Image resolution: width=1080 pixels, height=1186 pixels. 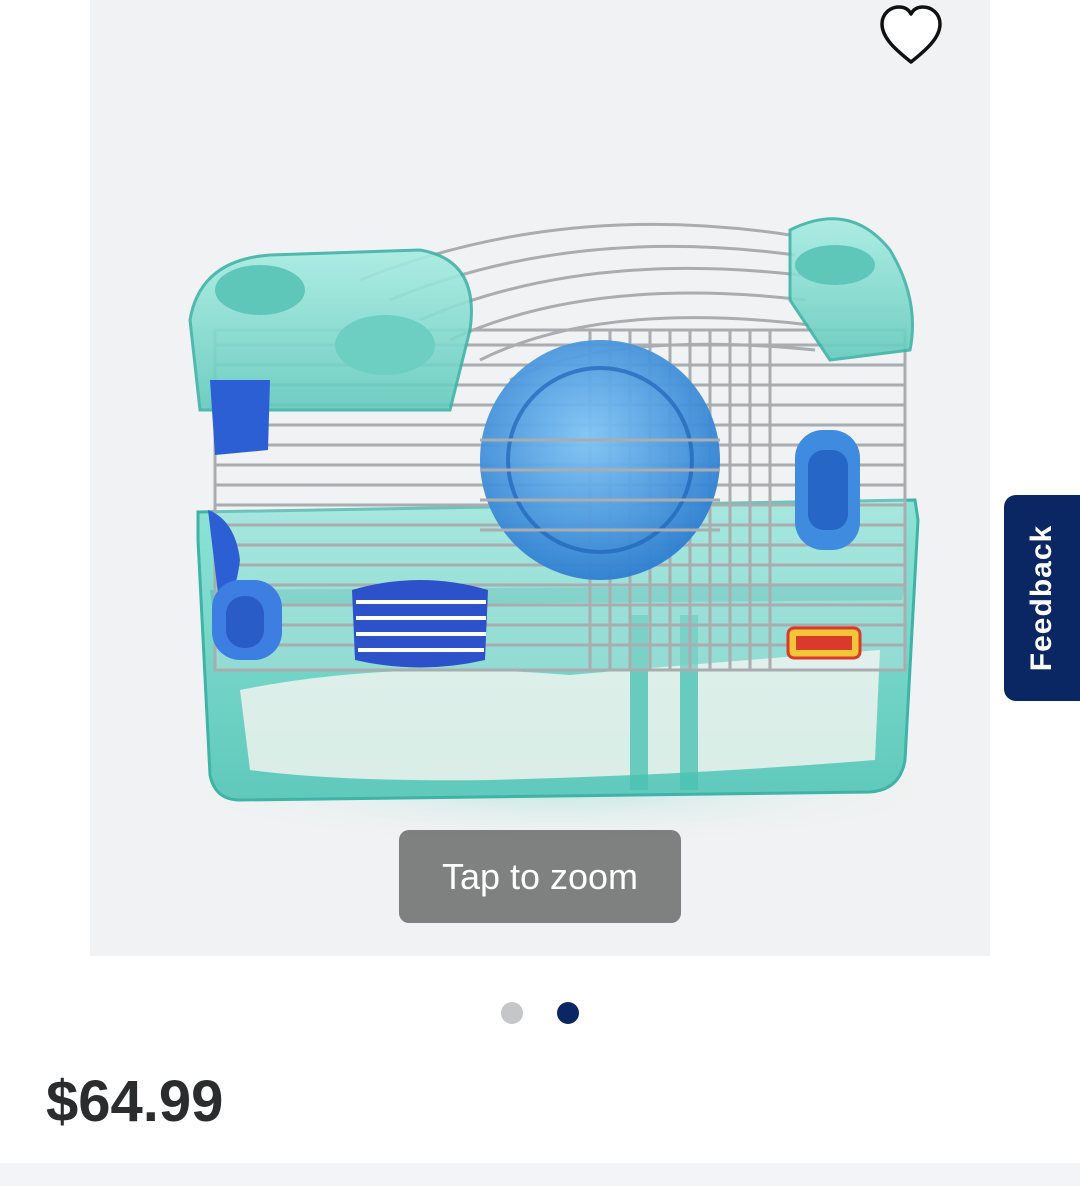 I want to click on tap-to-zoom-button: Tap to zoom, so click(x=540, y=876).